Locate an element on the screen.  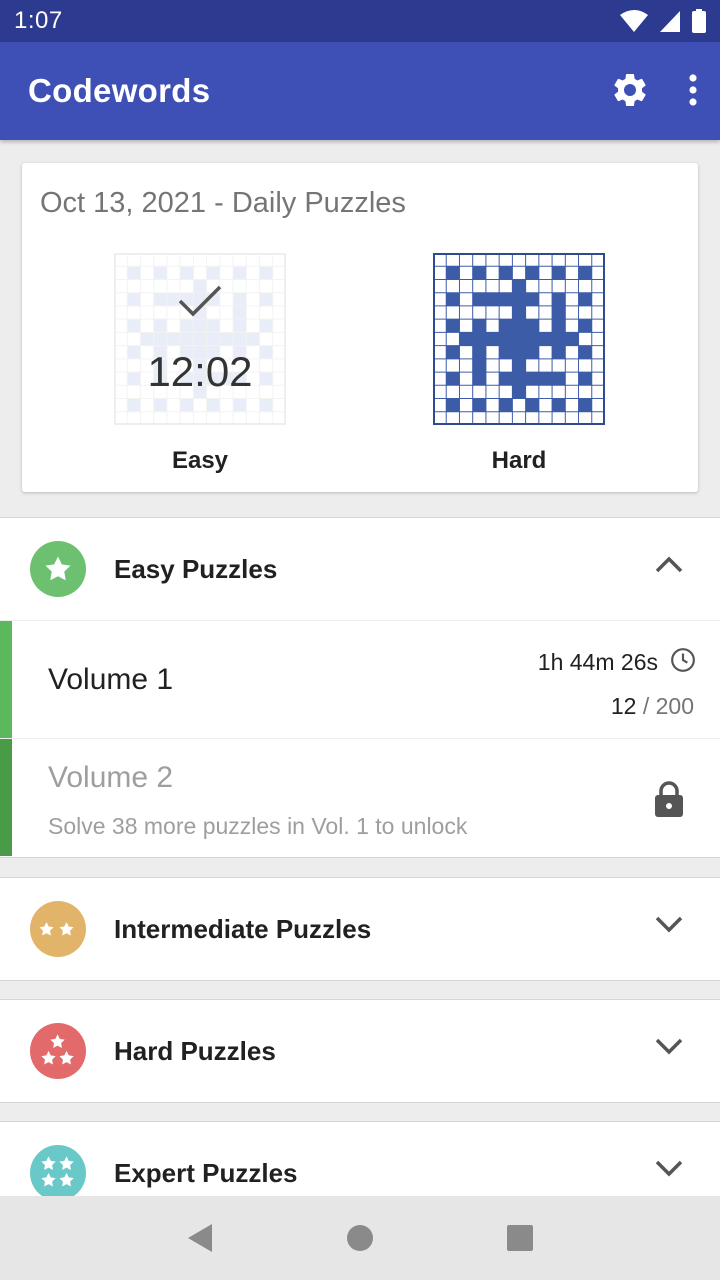
two-stars-icon is located at coordinates (56, 929).